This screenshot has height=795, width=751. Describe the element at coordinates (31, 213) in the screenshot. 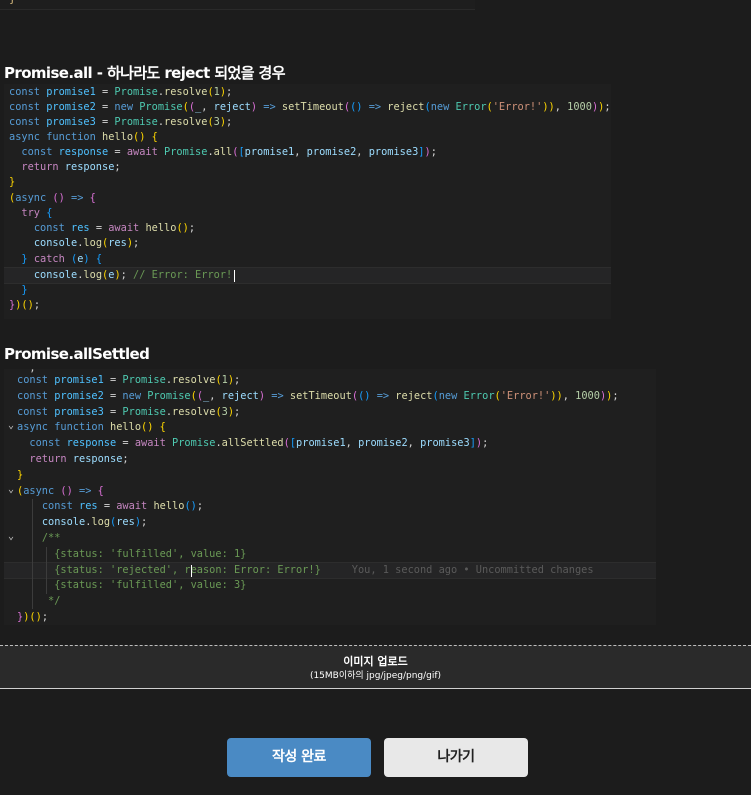

I see `code-token: try` at that location.